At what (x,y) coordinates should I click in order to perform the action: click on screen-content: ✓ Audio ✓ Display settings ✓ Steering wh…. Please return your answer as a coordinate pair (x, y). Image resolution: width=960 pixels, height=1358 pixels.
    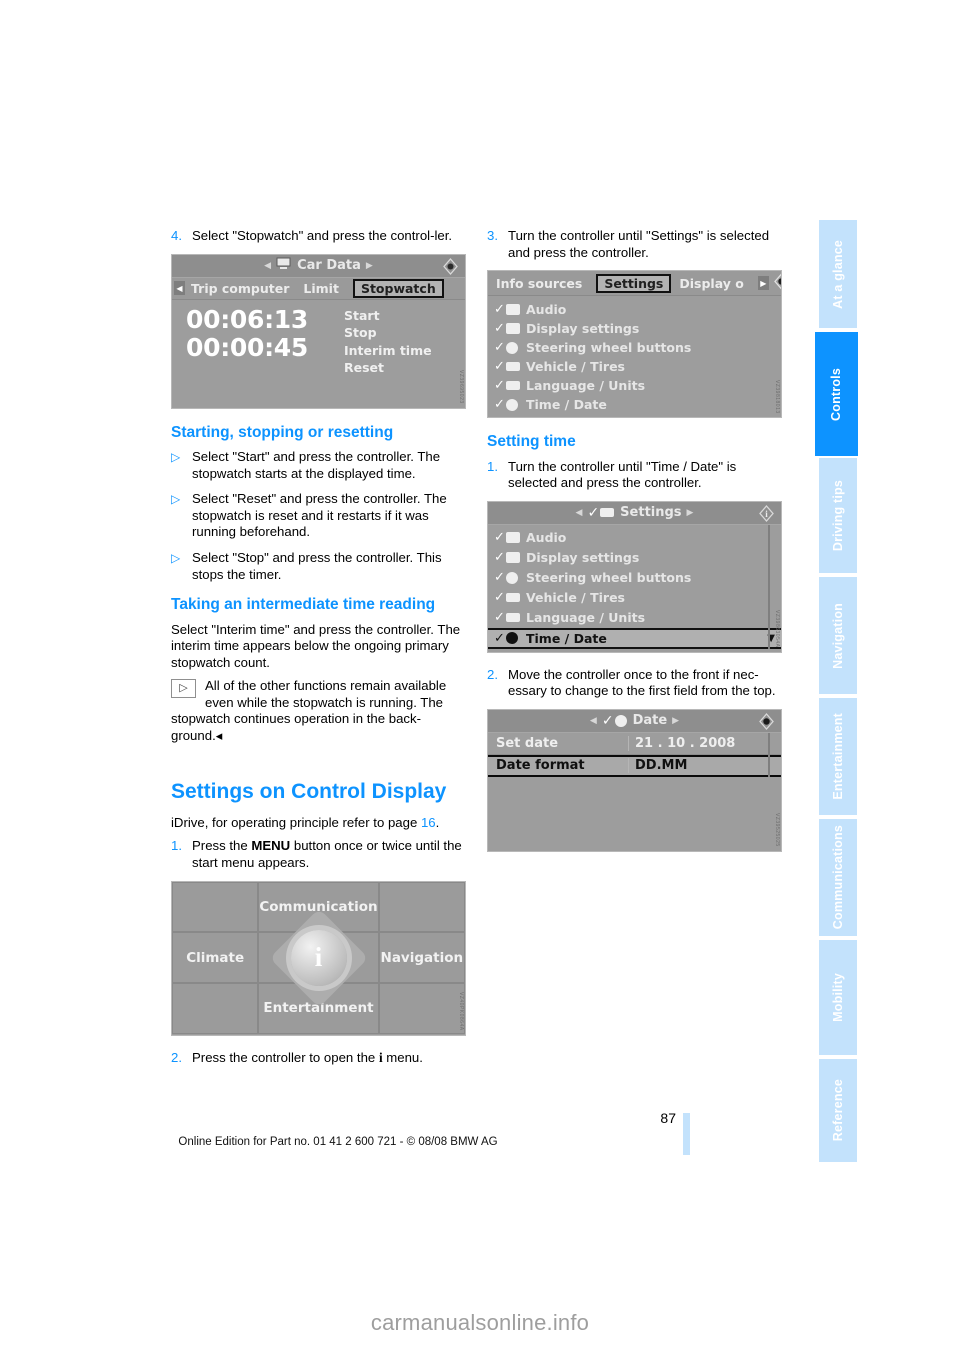
    Looking at the image, I should click on (634, 355).